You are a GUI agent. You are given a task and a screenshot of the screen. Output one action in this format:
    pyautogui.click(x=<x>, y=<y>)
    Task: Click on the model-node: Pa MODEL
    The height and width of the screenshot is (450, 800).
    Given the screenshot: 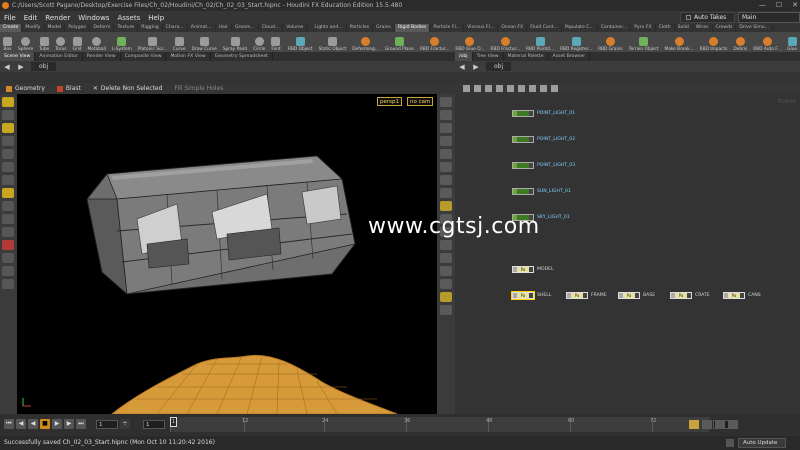 What is the action you would take?
    pyautogui.click(x=533, y=269)
    